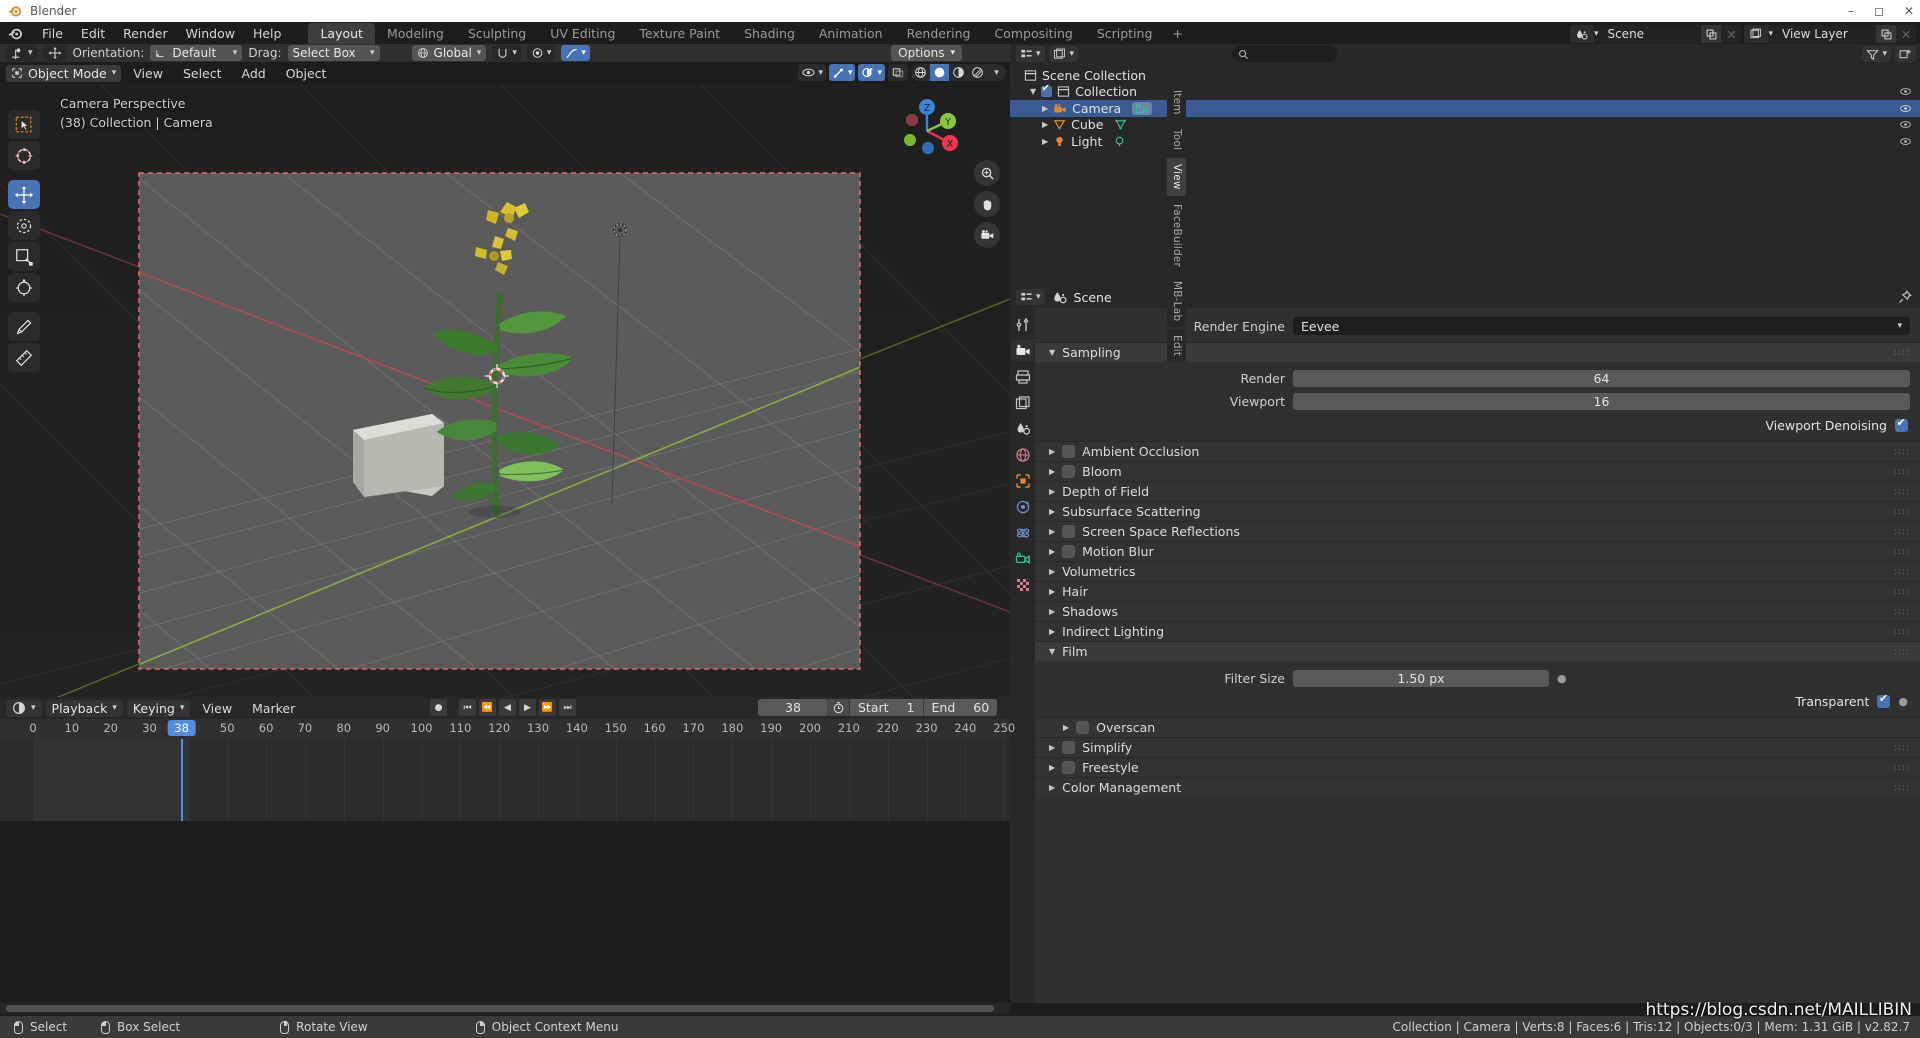 This screenshot has height=1038, width=1920. What do you see at coordinates (24, 287) in the screenshot?
I see `tool-transform-icon` at bounding box center [24, 287].